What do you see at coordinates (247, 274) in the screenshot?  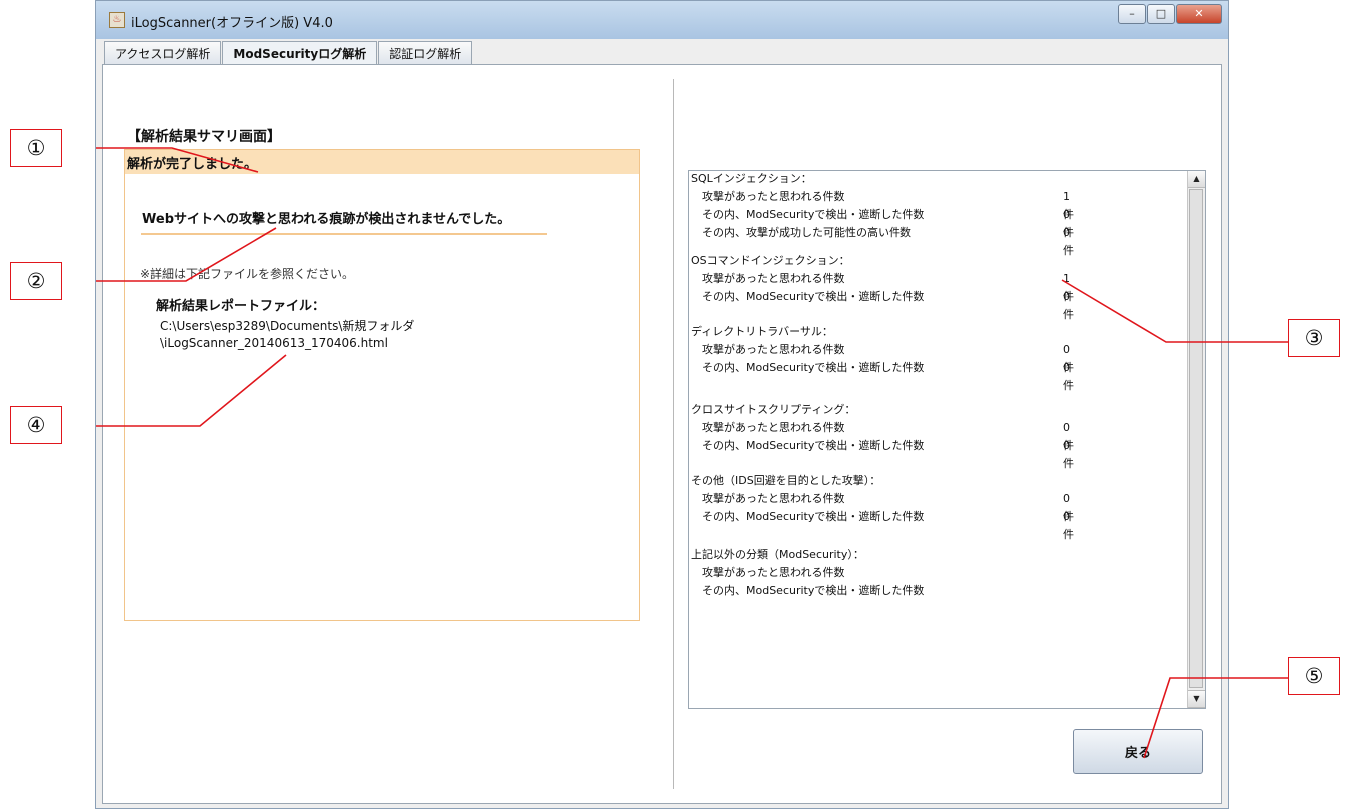 I see `detail-note: ※詳細は下記ファイルを参照ください。` at bounding box center [247, 274].